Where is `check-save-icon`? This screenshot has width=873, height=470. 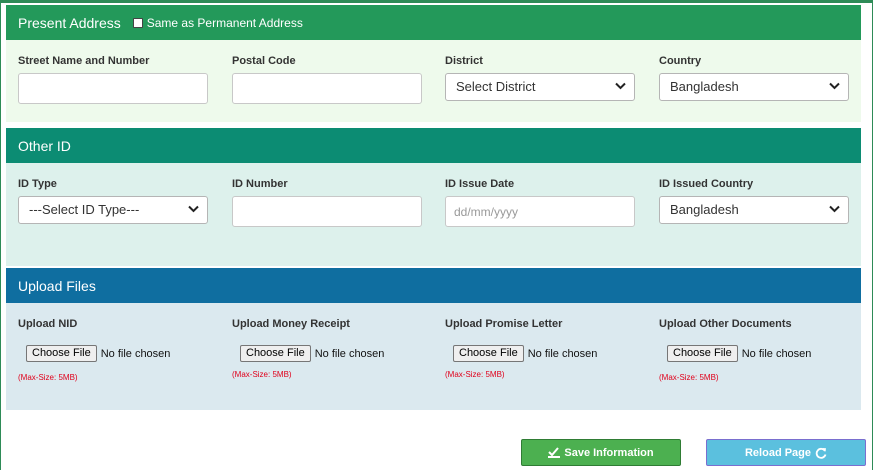
check-save-icon is located at coordinates (554, 452).